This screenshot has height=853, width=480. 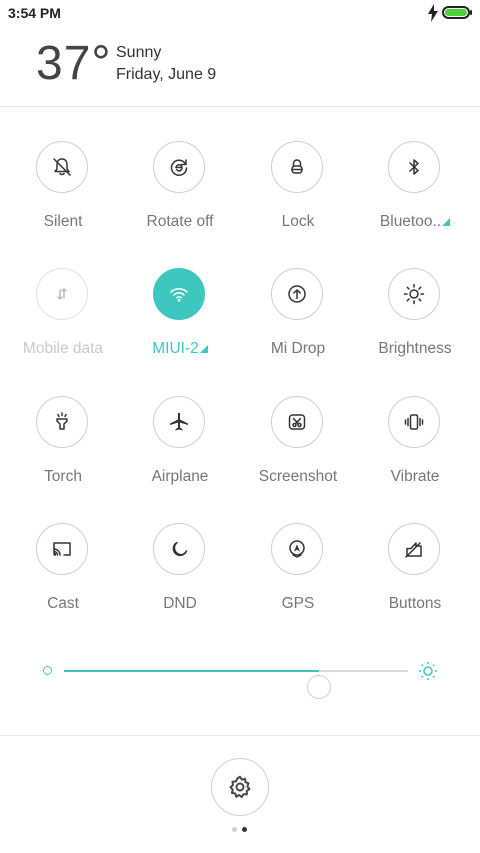 What do you see at coordinates (47, 670) in the screenshot?
I see `brightness-low-icon` at bounding box center [47, 670].